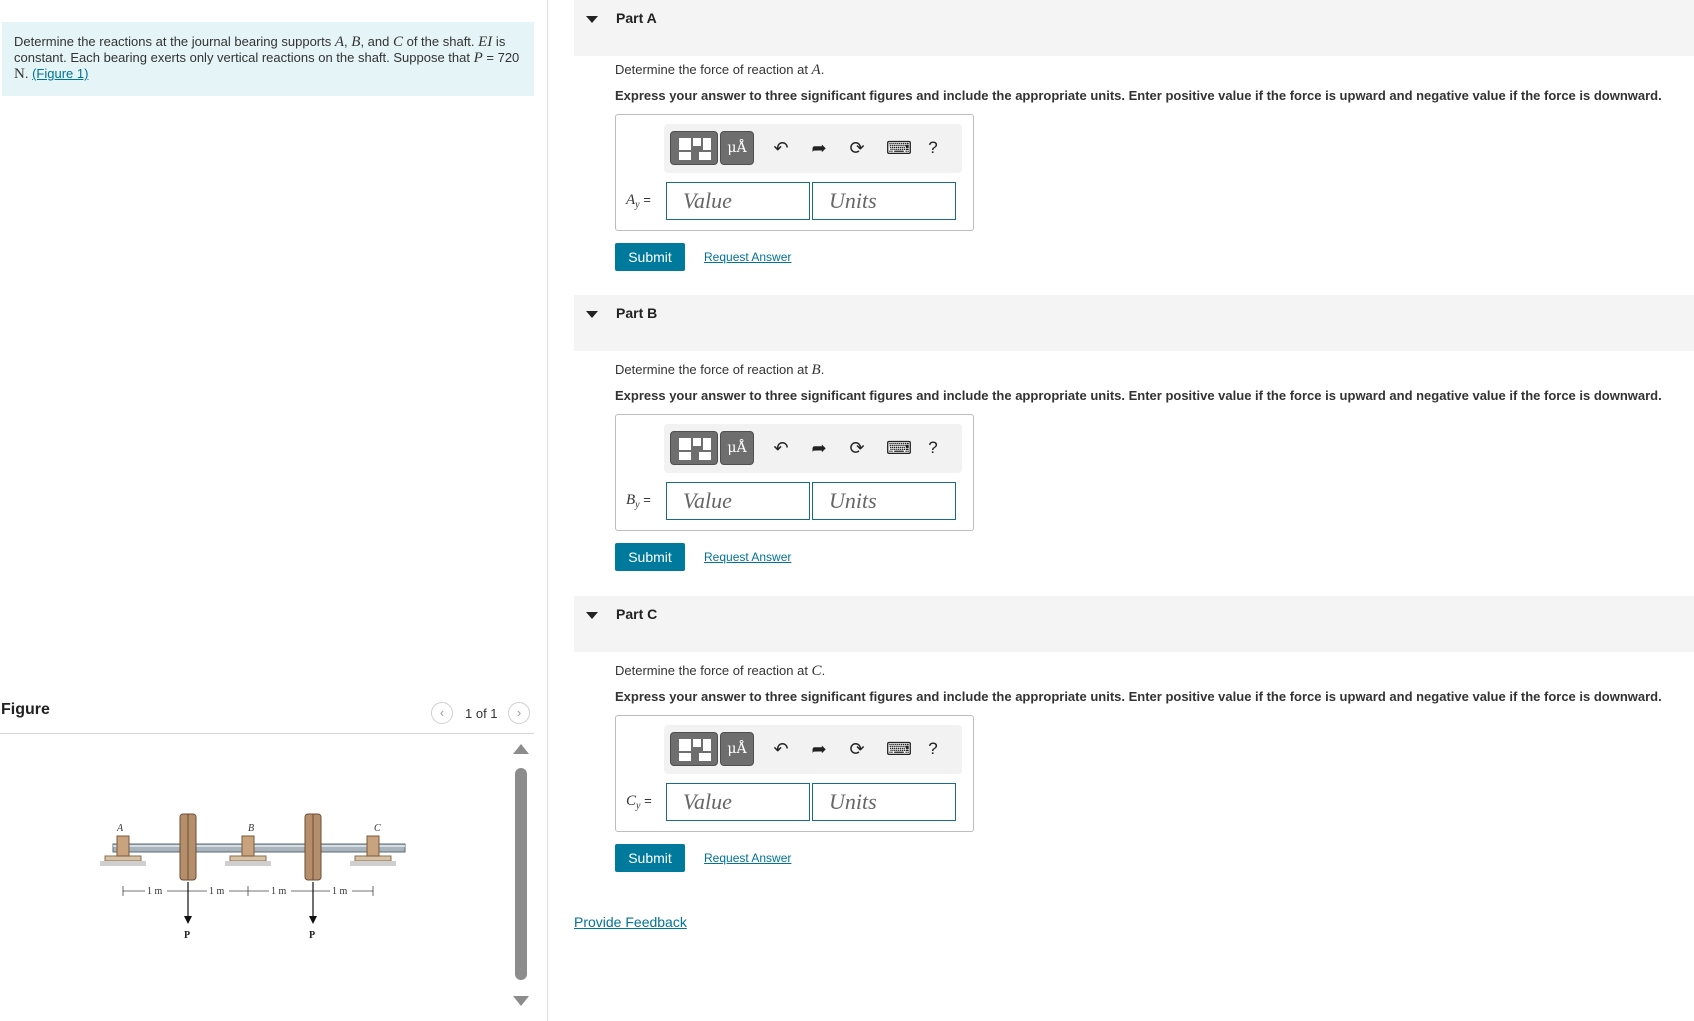 Image resolution: width=1694 pixels, height=1021 pixels. Describe the element at coordinates (630, 922) in the screenshot. I see `provide-feedback-link: Provide Feedback` at that location.